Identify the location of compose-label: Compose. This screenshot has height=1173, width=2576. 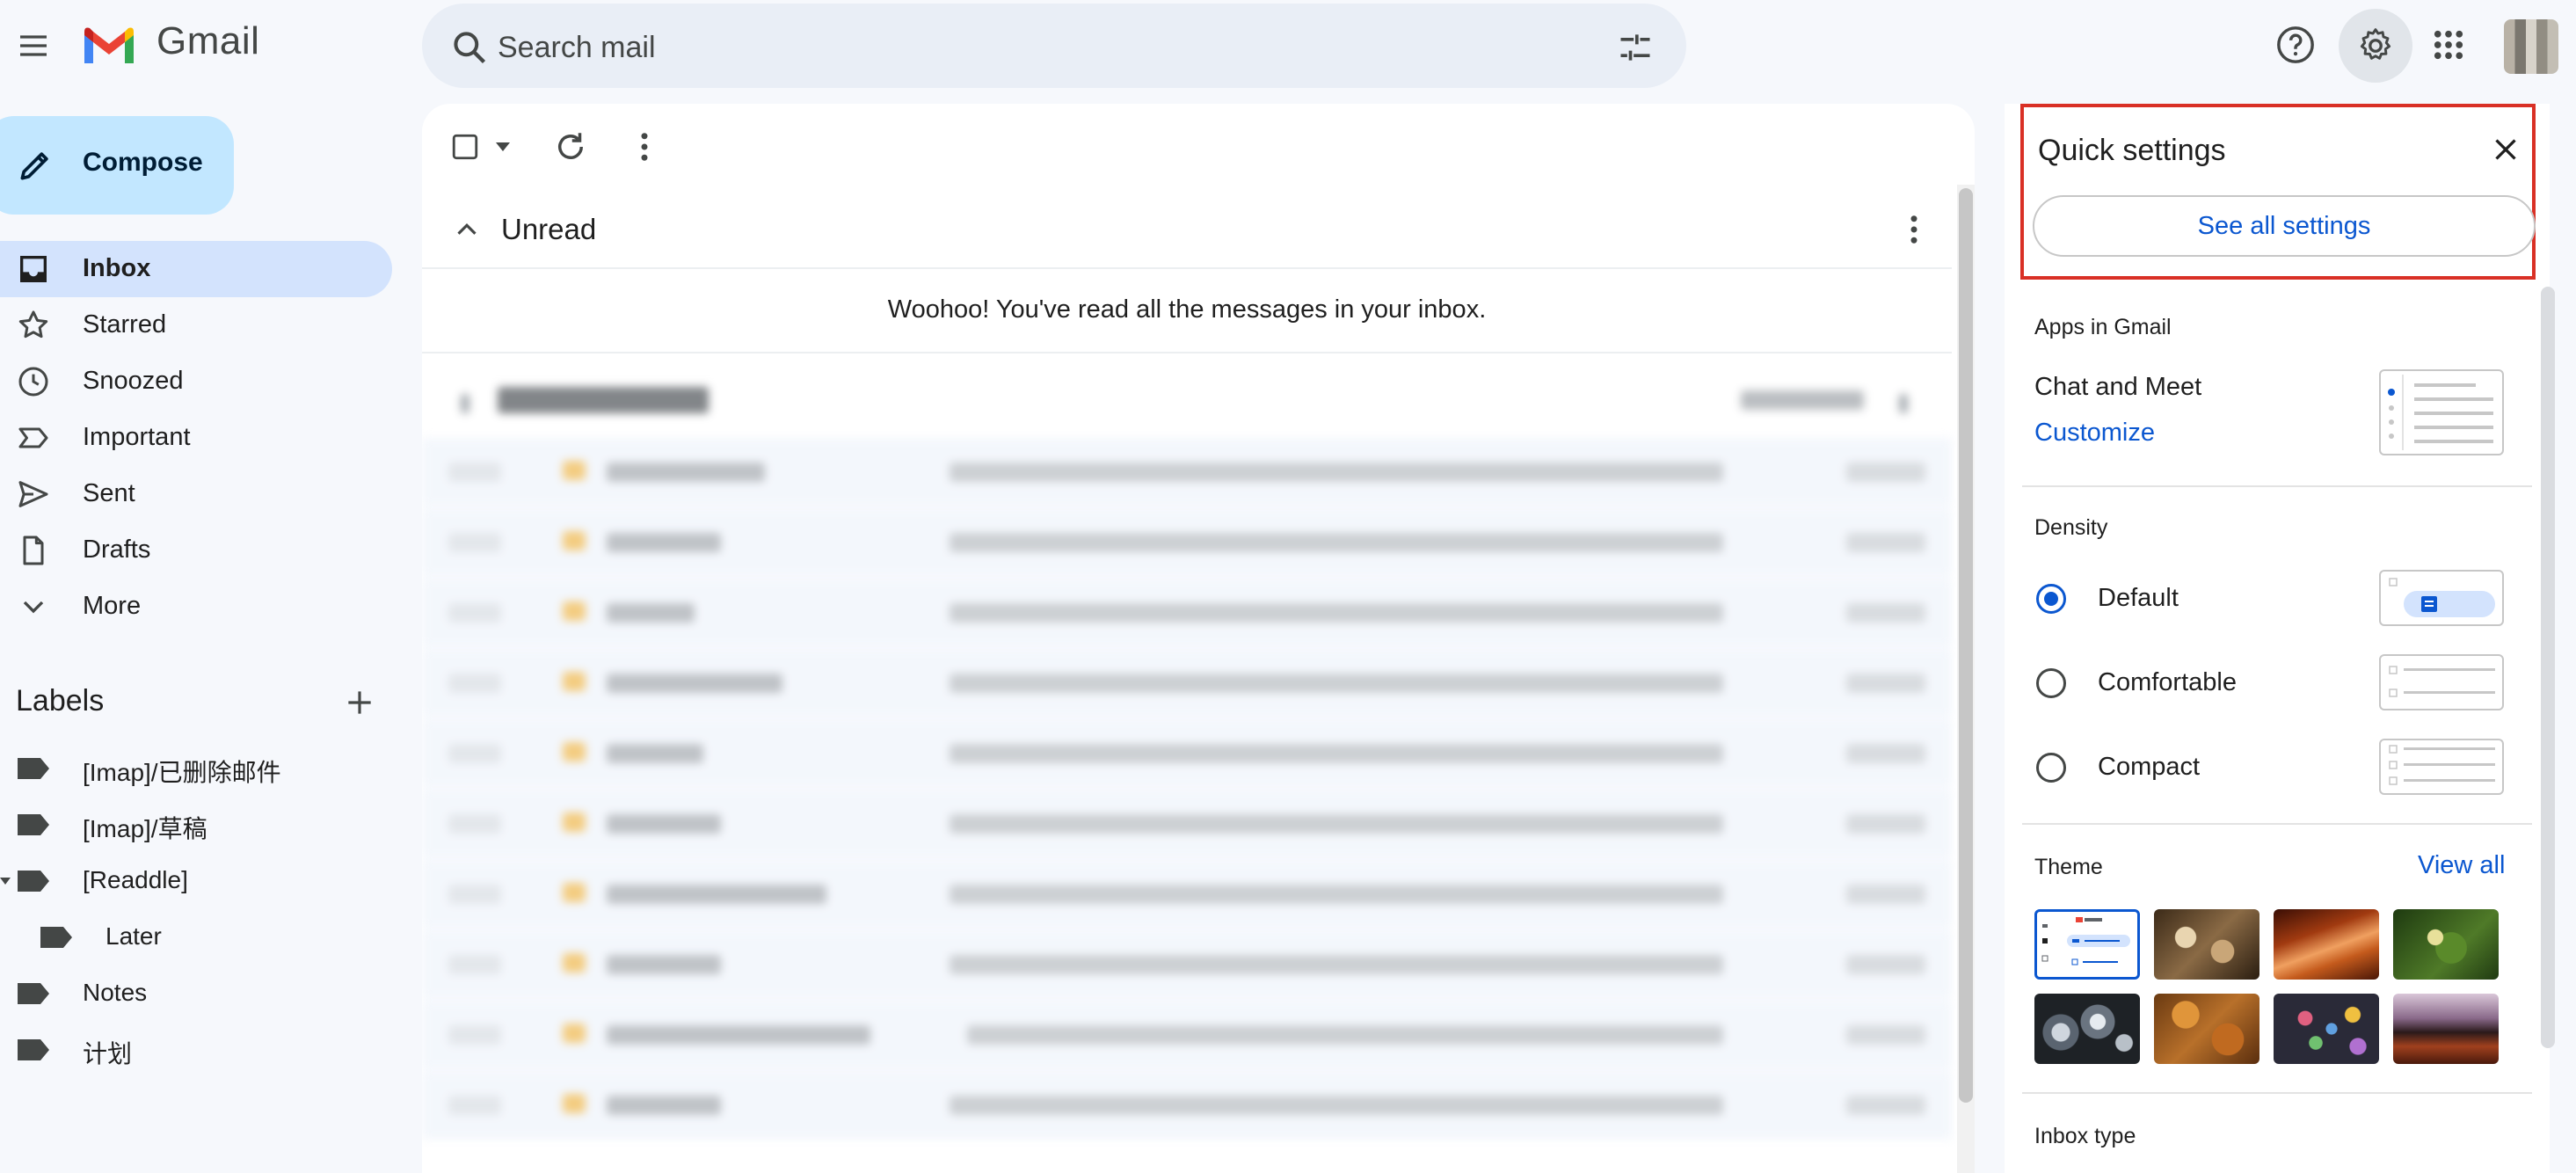
(143, 162).